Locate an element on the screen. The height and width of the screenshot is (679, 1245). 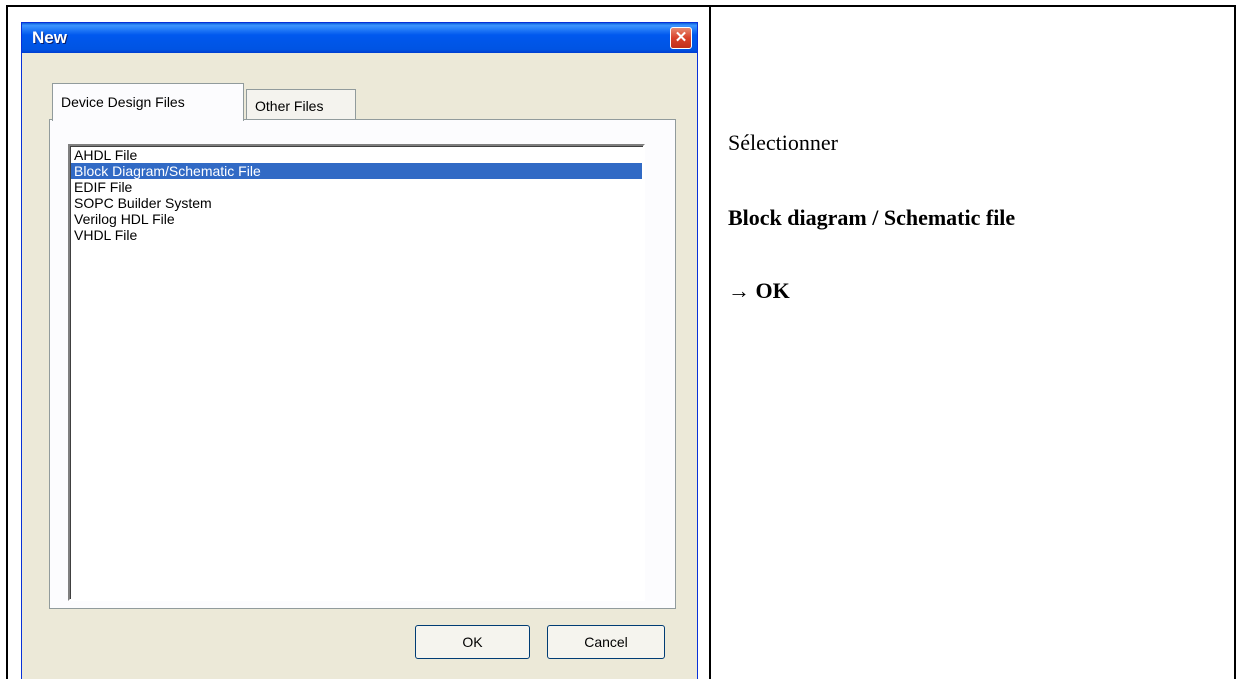
ok-button: OK is located at coordinates (472, 642).